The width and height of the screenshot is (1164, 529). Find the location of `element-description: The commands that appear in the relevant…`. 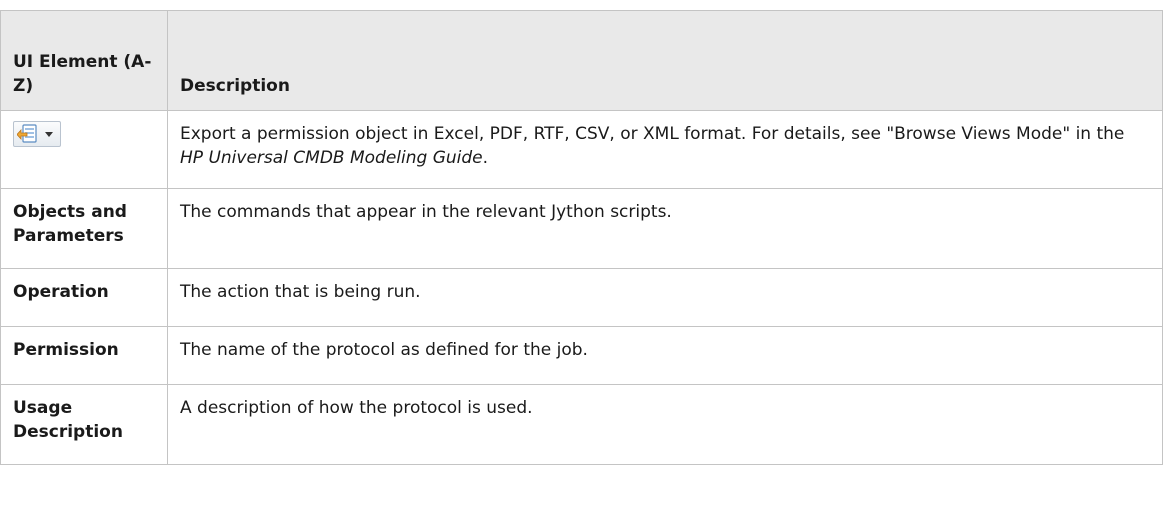

element-description: The commands that appear in the relevant… is located at coordinates (665, 228).